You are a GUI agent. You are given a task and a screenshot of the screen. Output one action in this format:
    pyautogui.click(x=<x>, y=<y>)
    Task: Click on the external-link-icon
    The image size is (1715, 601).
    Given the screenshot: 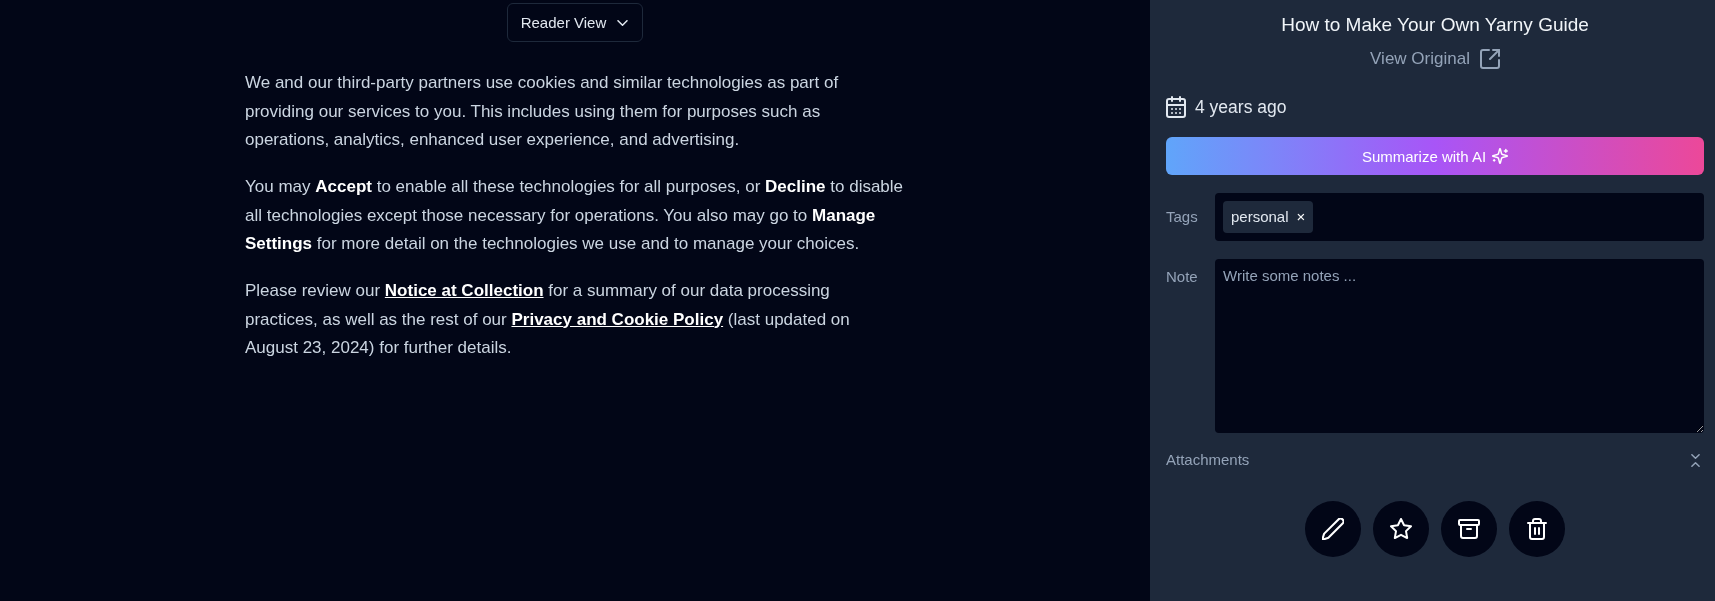 What is the action you would take?
    pyautogui.click(x=1489, y=59)
    